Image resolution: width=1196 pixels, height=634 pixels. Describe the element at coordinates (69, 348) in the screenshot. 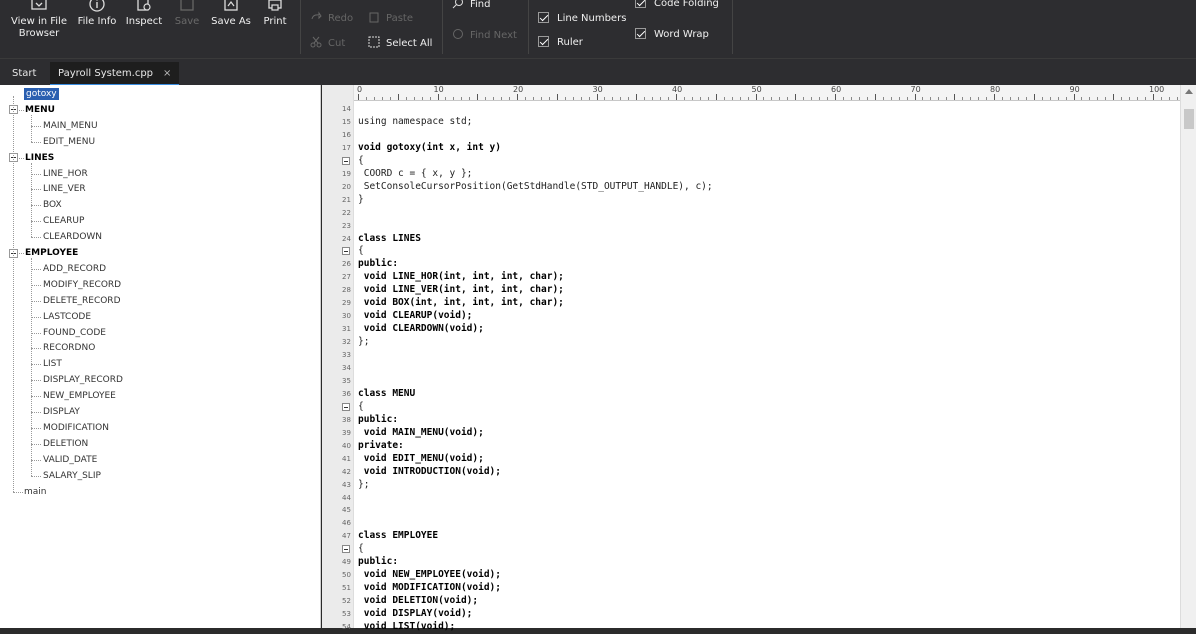

I see `tree-item: RECORDNO` at that location.